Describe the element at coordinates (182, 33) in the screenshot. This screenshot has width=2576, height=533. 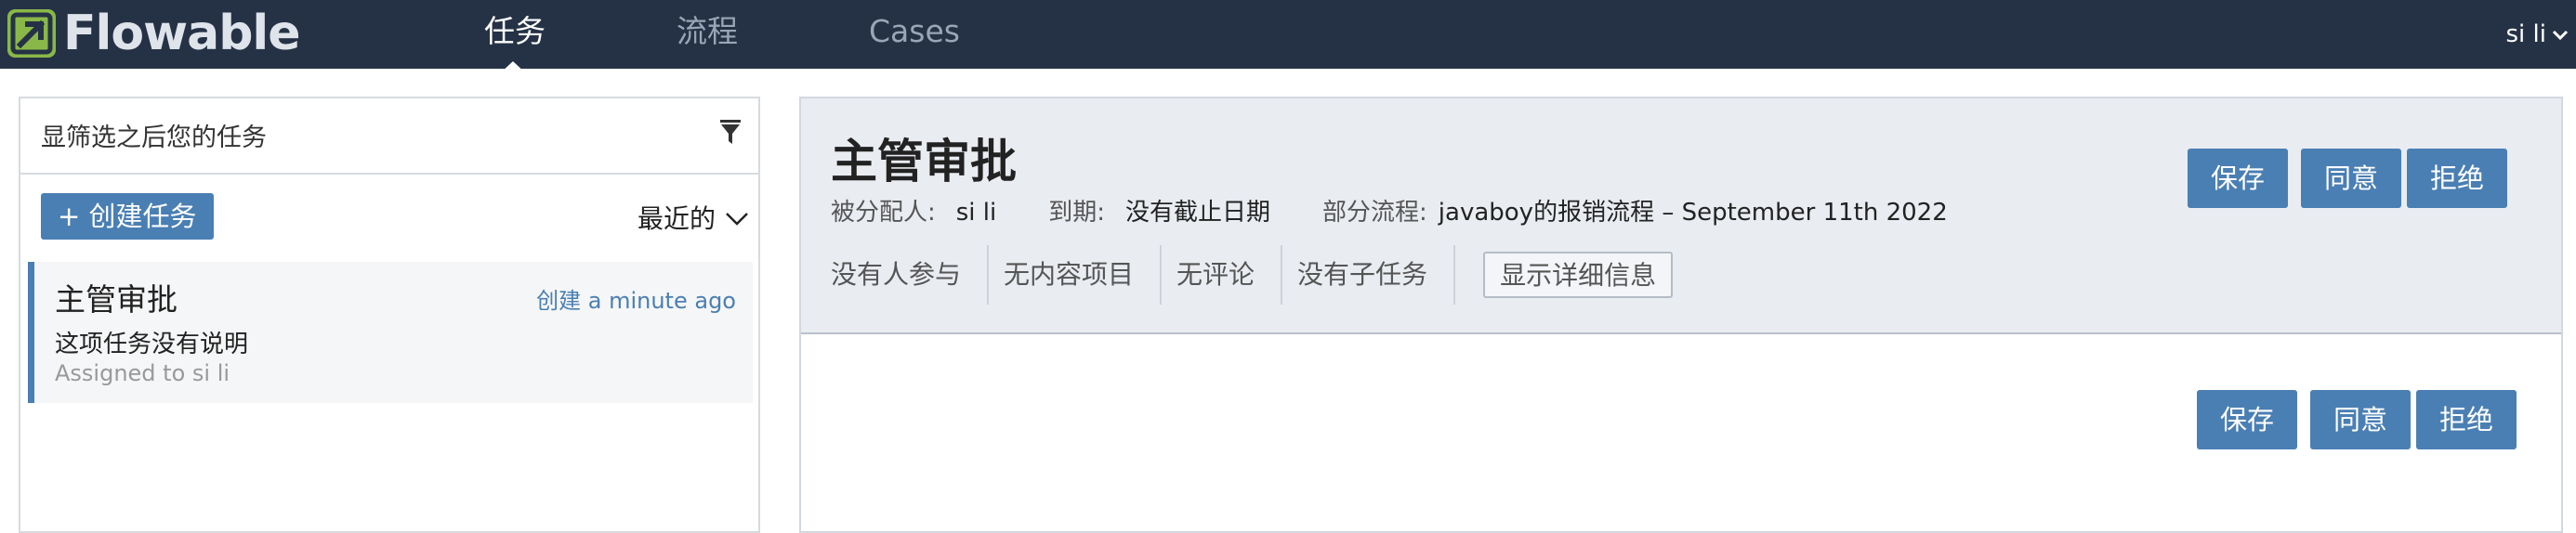
I see `logo-text: Flowable` at that location.